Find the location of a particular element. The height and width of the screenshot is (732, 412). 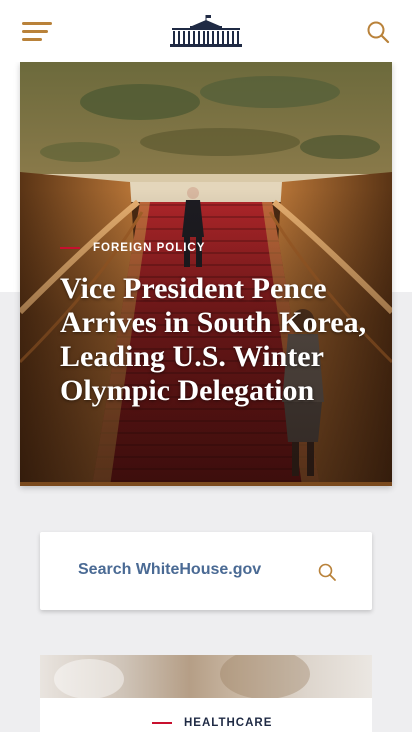

story-card: HEALTHCARE is located at coordinates (206, 693).